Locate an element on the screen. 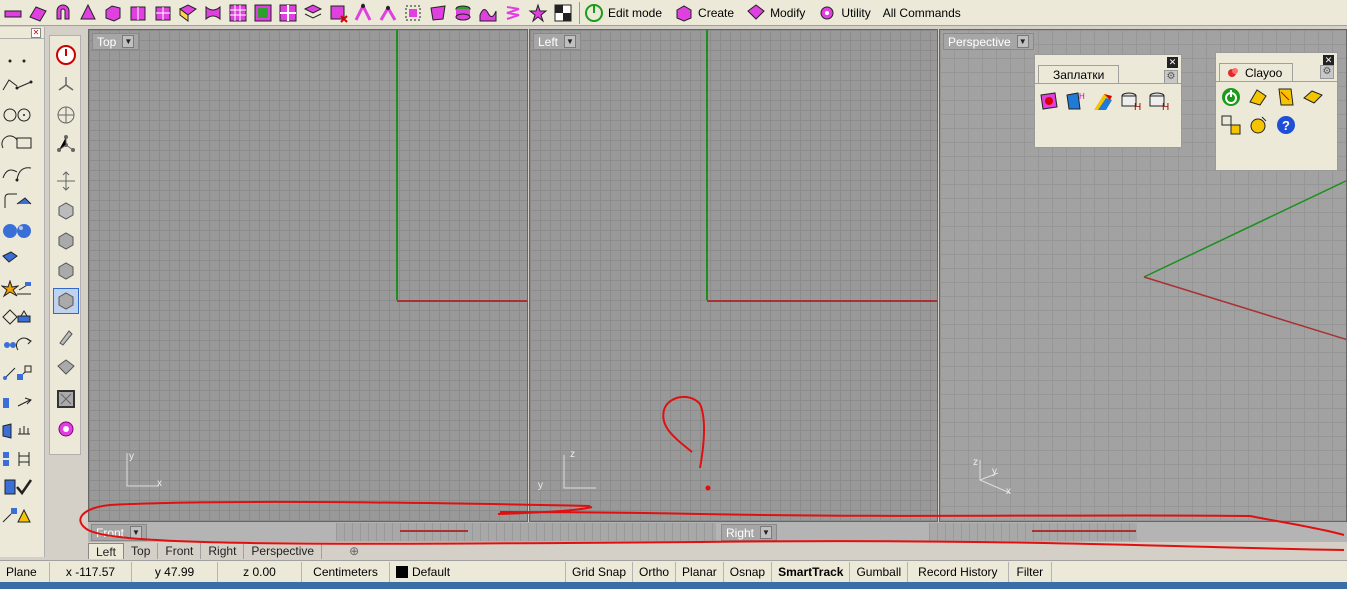  help-icon: ? is located at coordinates (1286, 125).